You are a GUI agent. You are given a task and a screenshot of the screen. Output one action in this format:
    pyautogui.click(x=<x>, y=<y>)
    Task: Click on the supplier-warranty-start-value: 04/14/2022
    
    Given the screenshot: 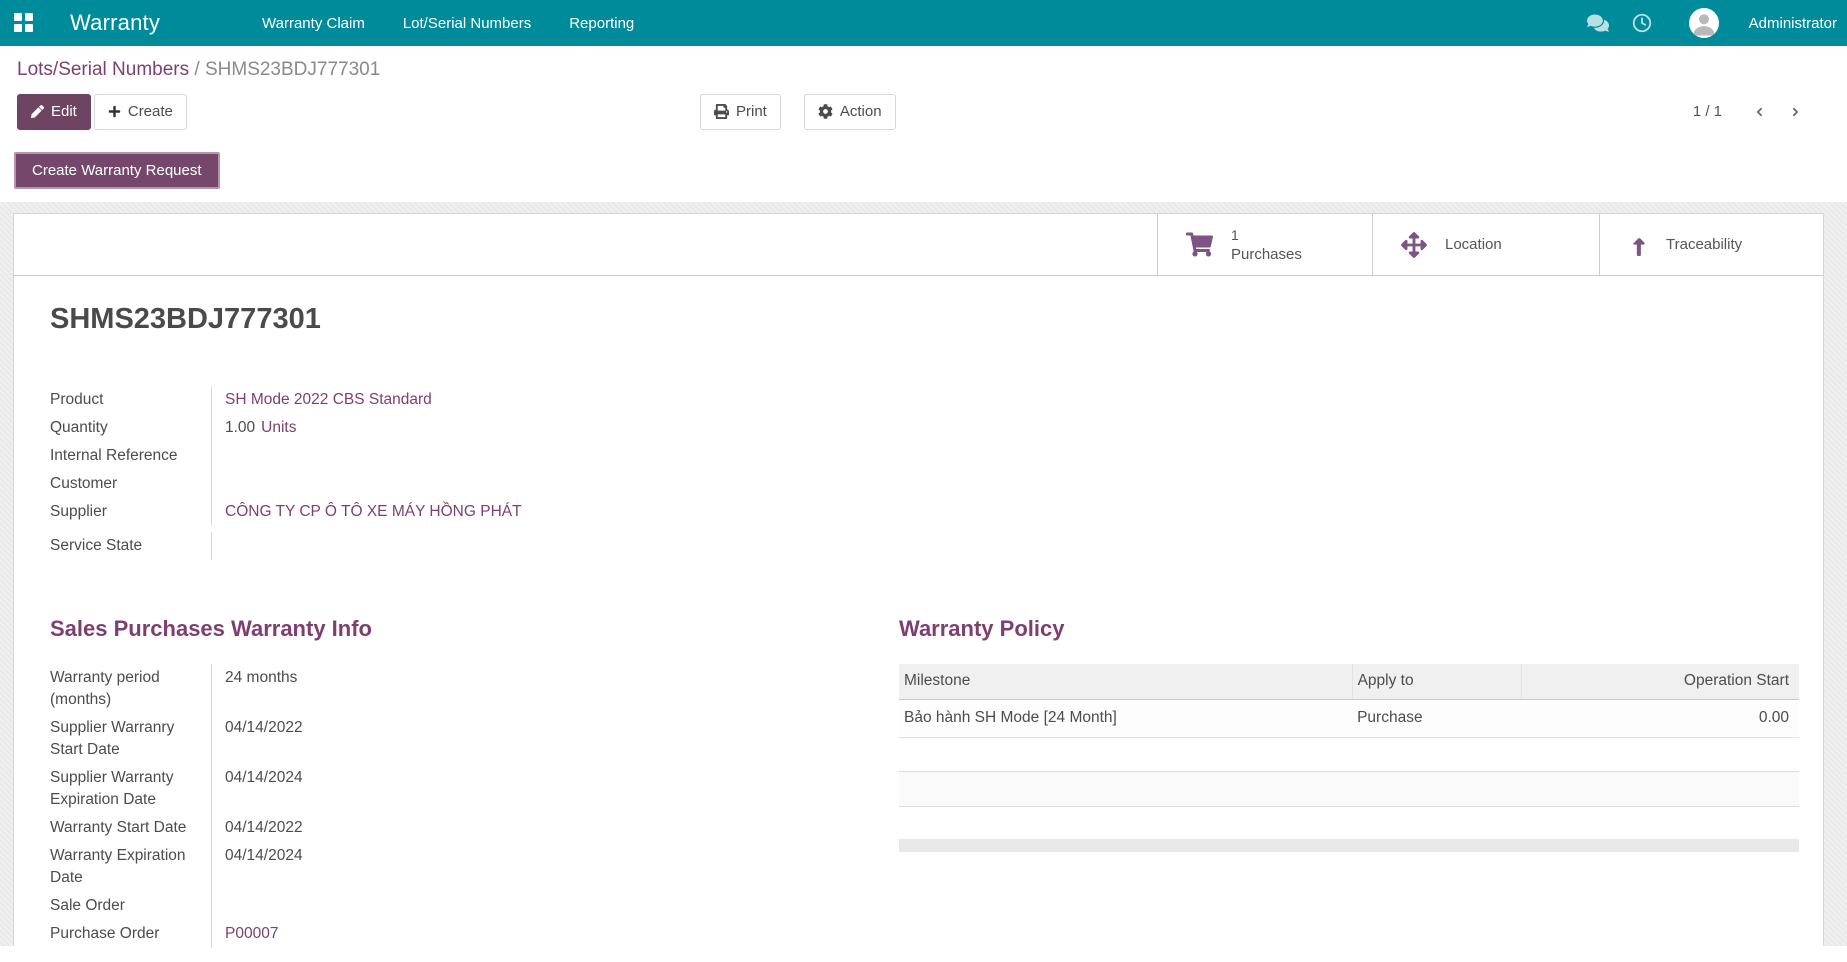 What is the action you would take?
    pyautogui.click(x=555, y=739)
    